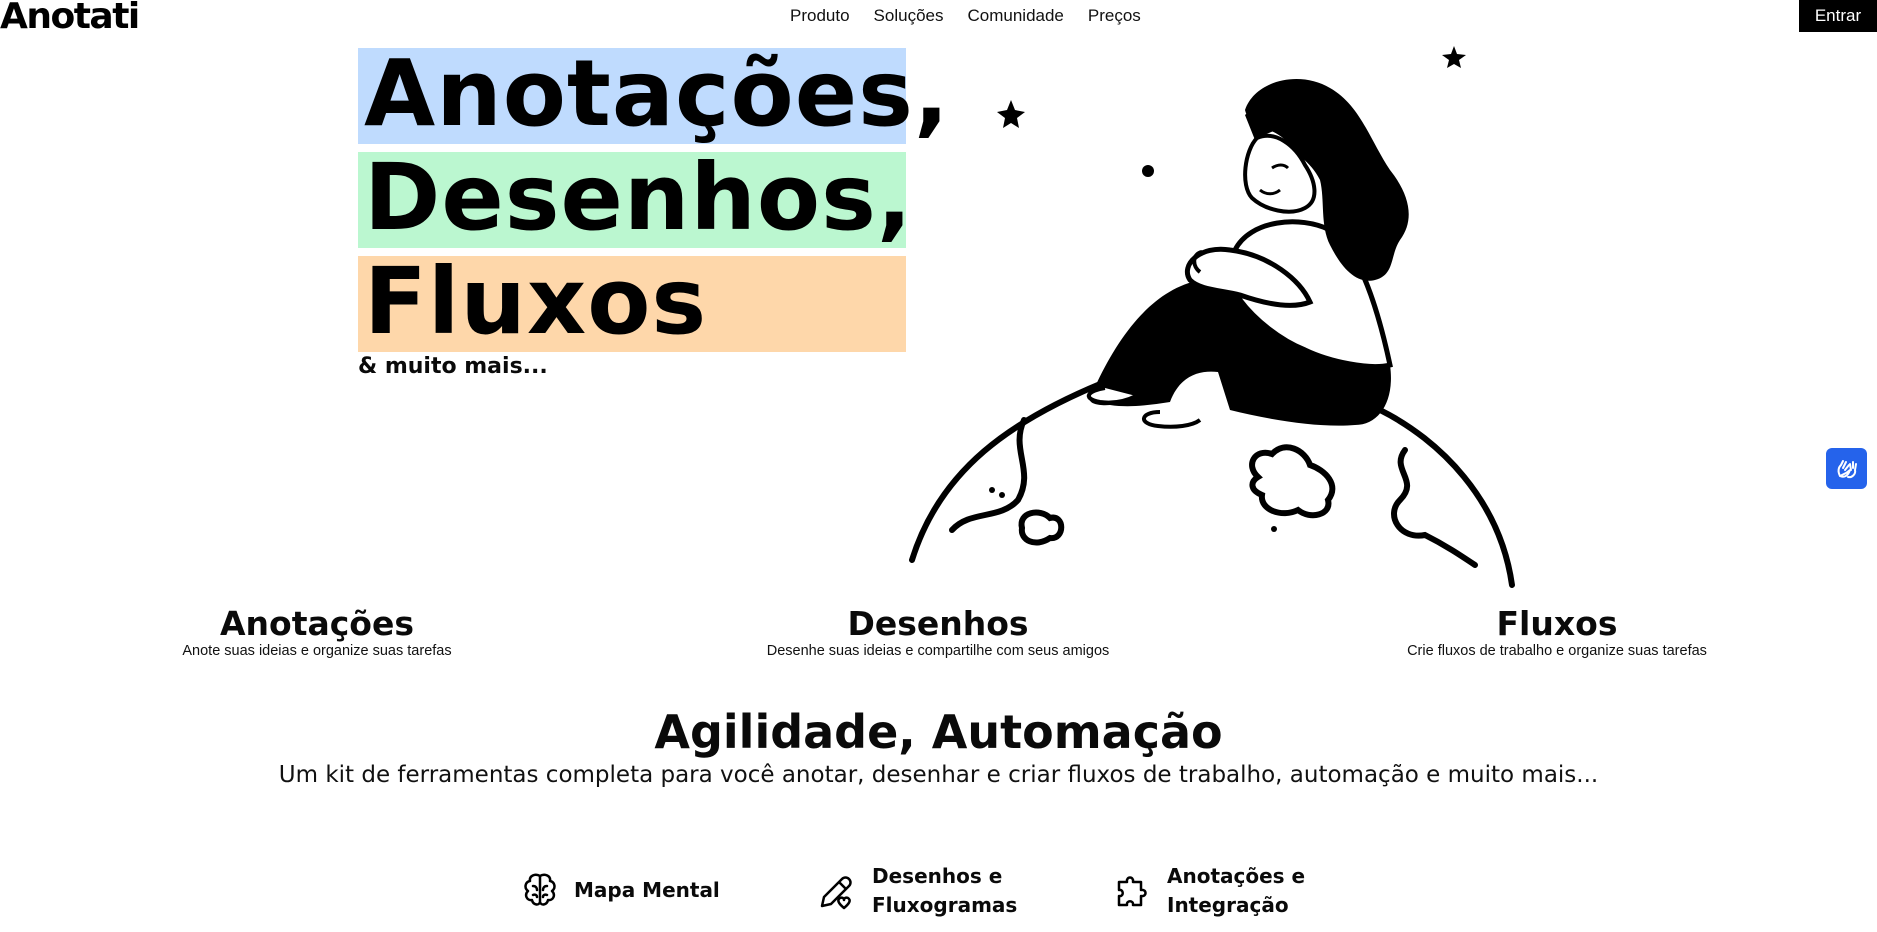 This screenshot has height=932, width=1877. Describe the element at coordinates (70, 18) in the screenshot. I see `logo: Anotati` at that location.